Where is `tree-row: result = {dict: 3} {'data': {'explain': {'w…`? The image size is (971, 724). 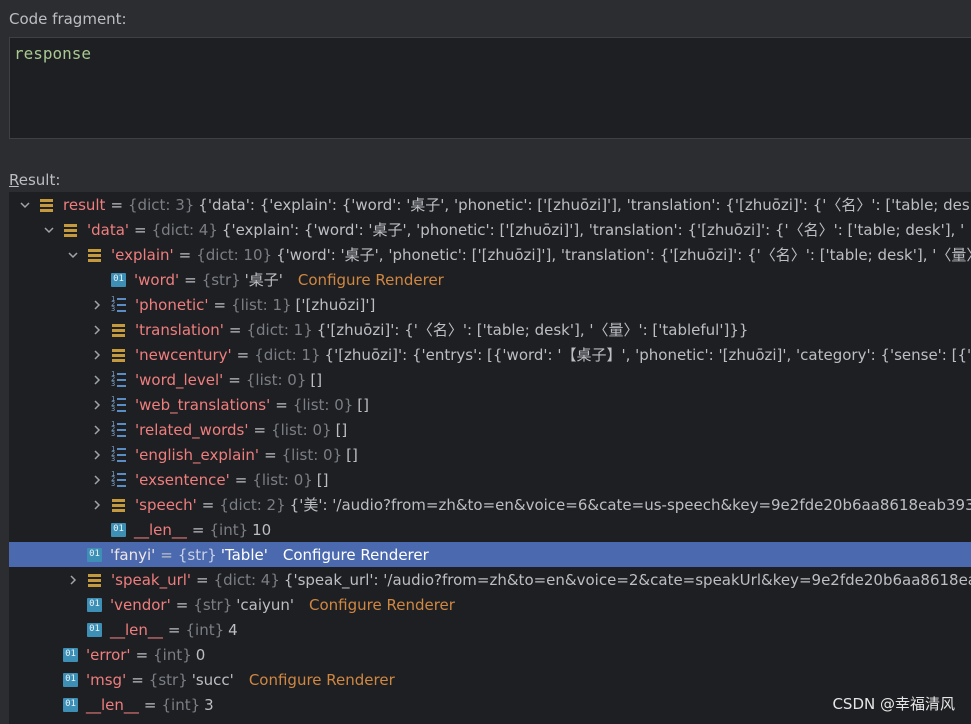 tree-row: result = {dict: 3} {'data': {'explain': {'w… is located at coordinates (490, 204).